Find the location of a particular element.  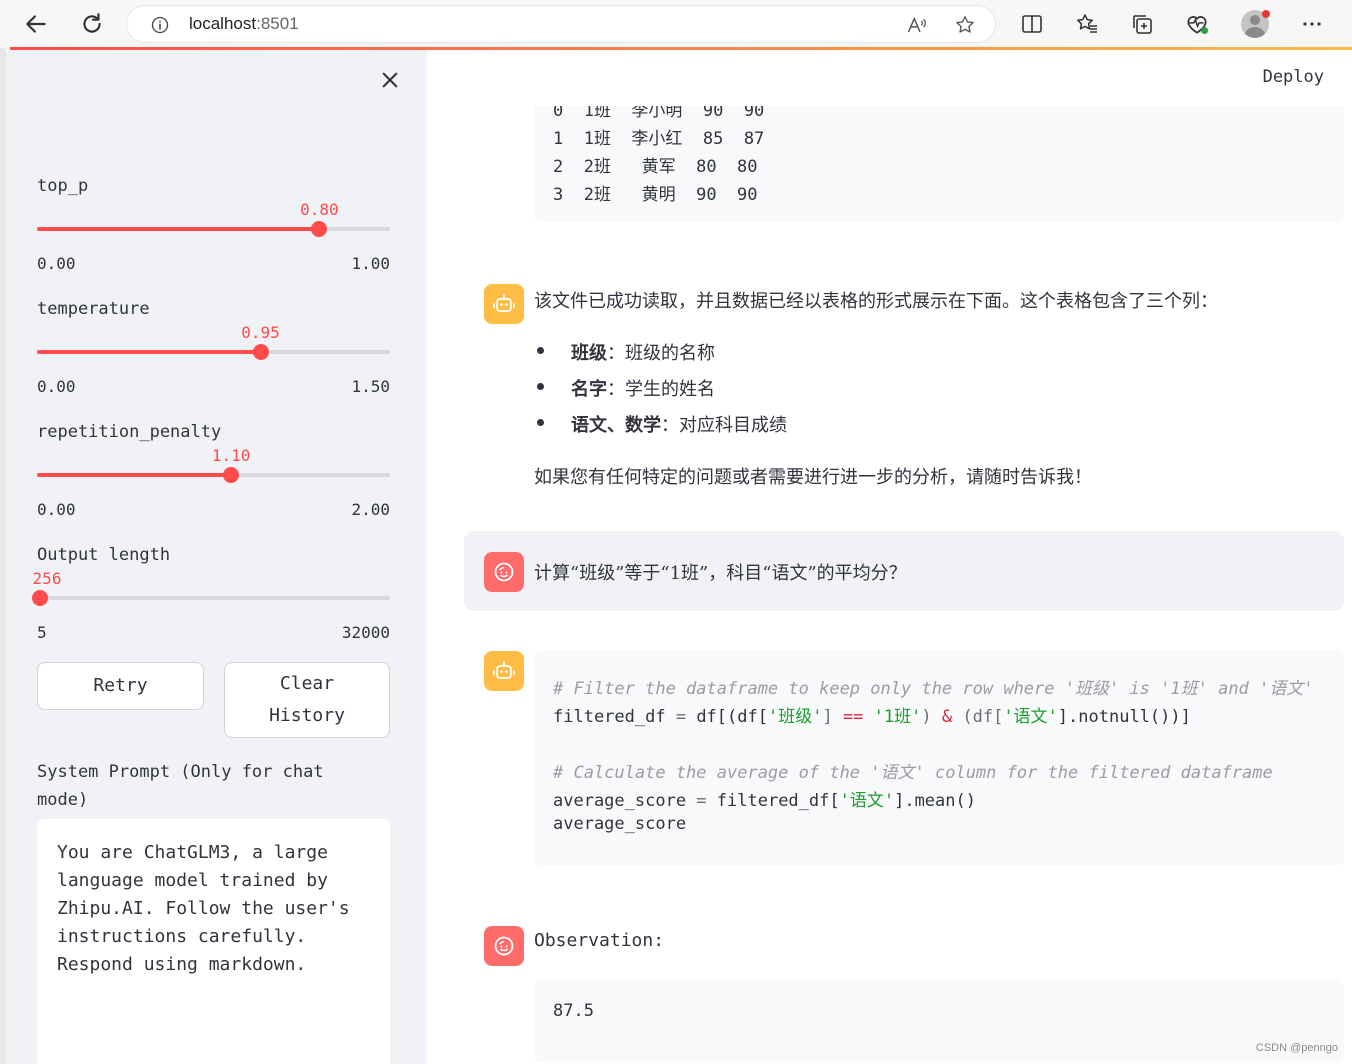

slider-repetition-penalty: repetition_penalty 1.10 0.00 2.00 is located at coordinates (213, 477).